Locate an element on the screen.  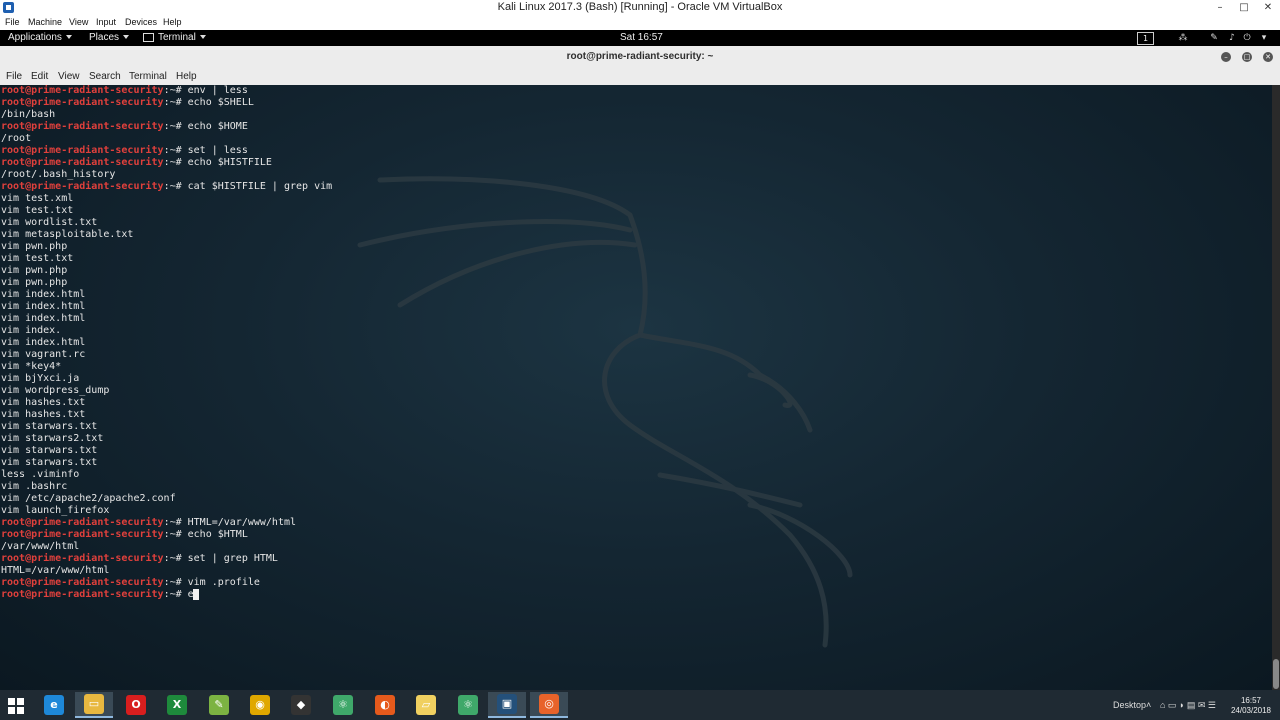
output-text: vim wordlist.txt is located at coordinates (49, 222).